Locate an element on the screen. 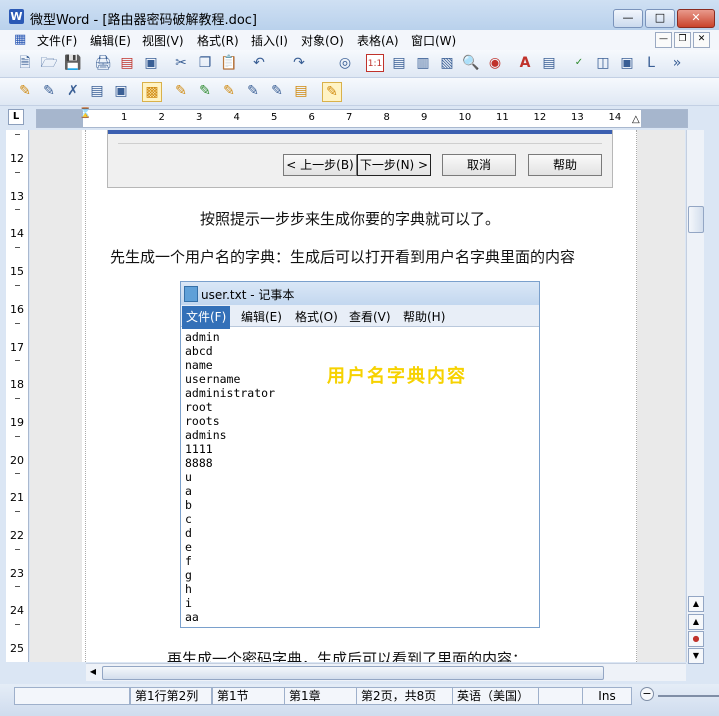 This screenshot has height=716, width=719. doc-restore-button: ❐ is located at coordinates (682, 40).